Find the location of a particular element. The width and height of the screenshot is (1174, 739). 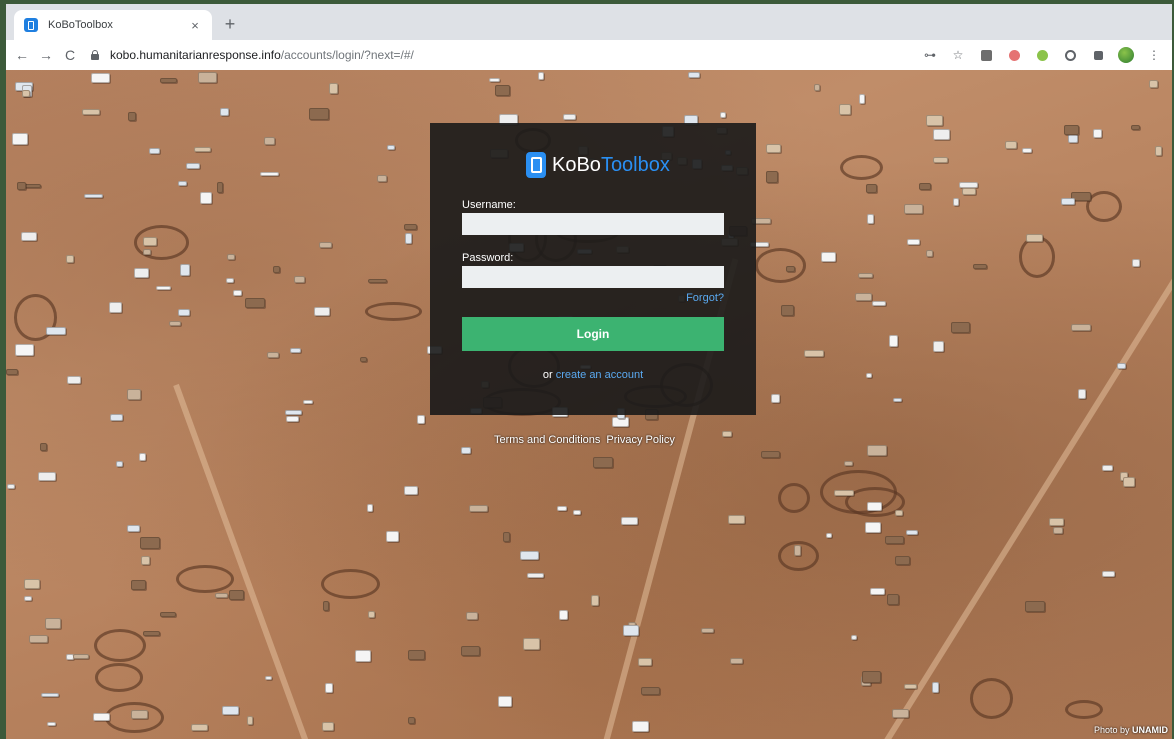

username-input is located at coordinates (593, 224).